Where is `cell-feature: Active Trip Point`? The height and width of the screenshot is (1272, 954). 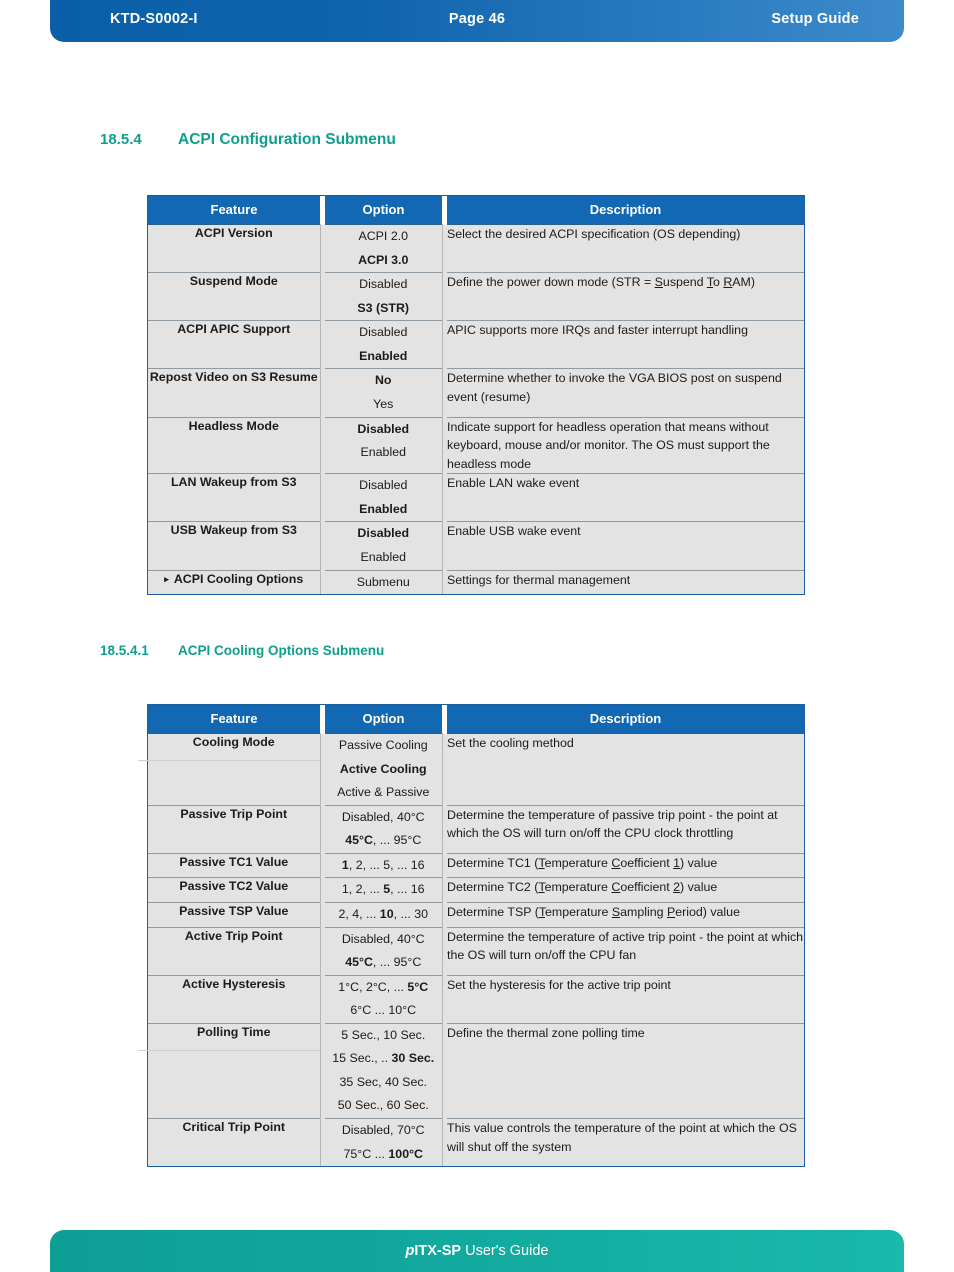
cell-feature: Active Trip Point is located at coordinates (234, 951).